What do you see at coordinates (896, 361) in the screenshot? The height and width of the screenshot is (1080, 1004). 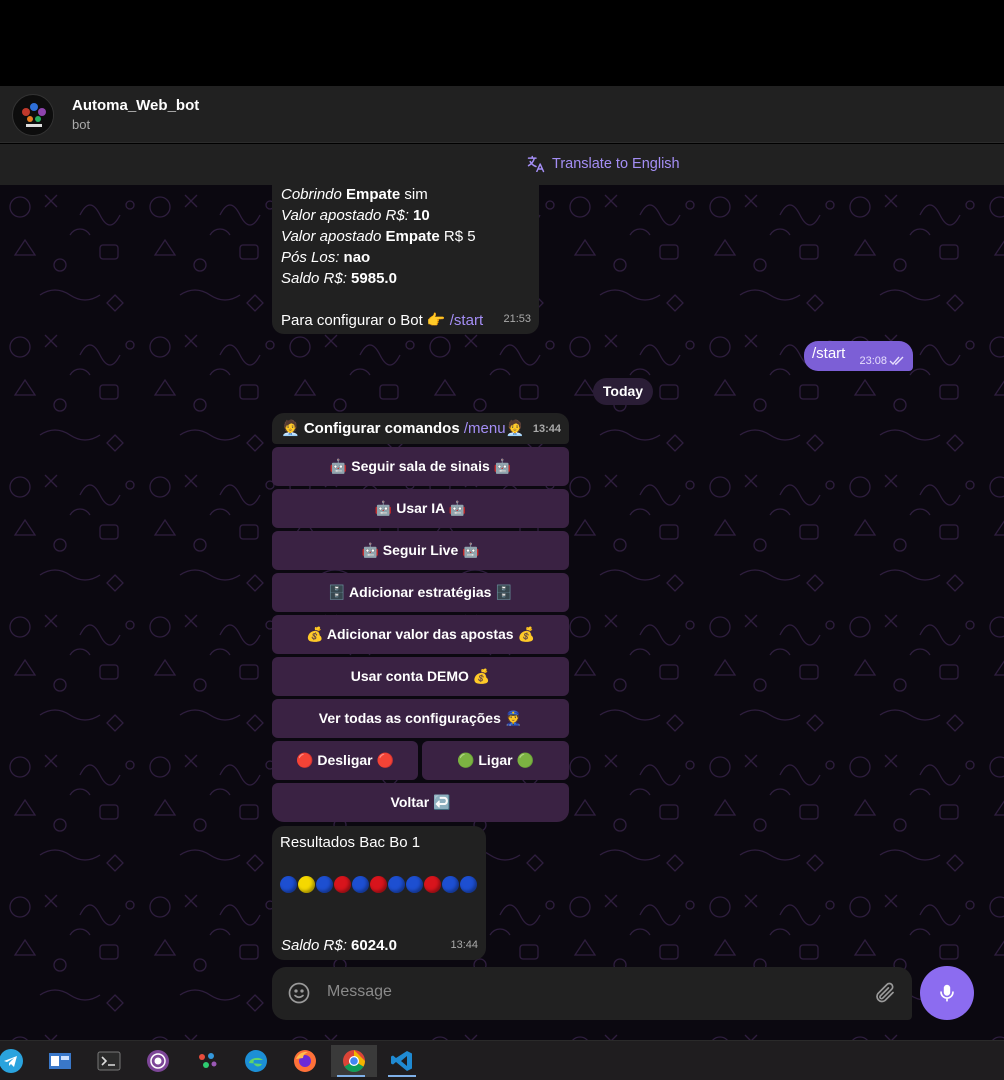 I see `read-ticks-icon` at bounding box center [896, 361].